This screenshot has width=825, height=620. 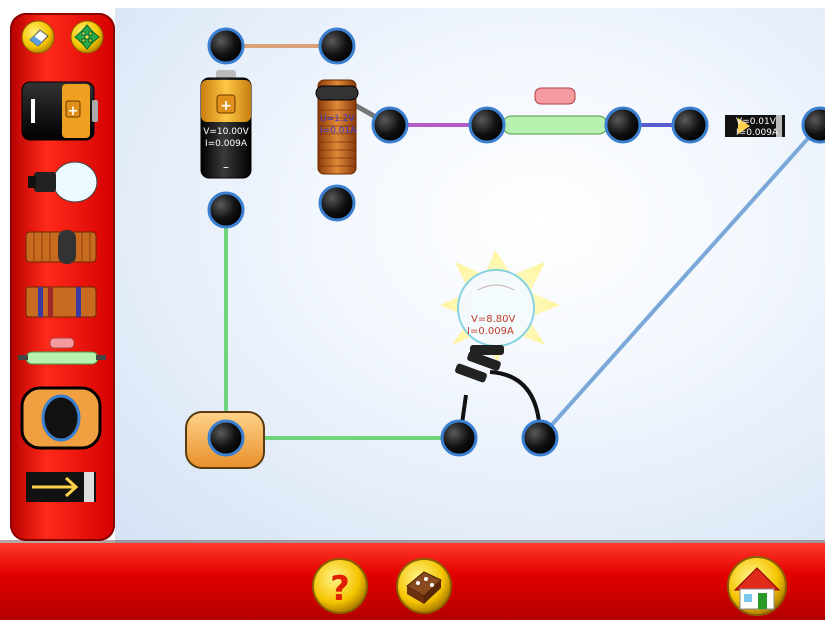 I want to click on battery-minus: –, so click(x=226, y=167).